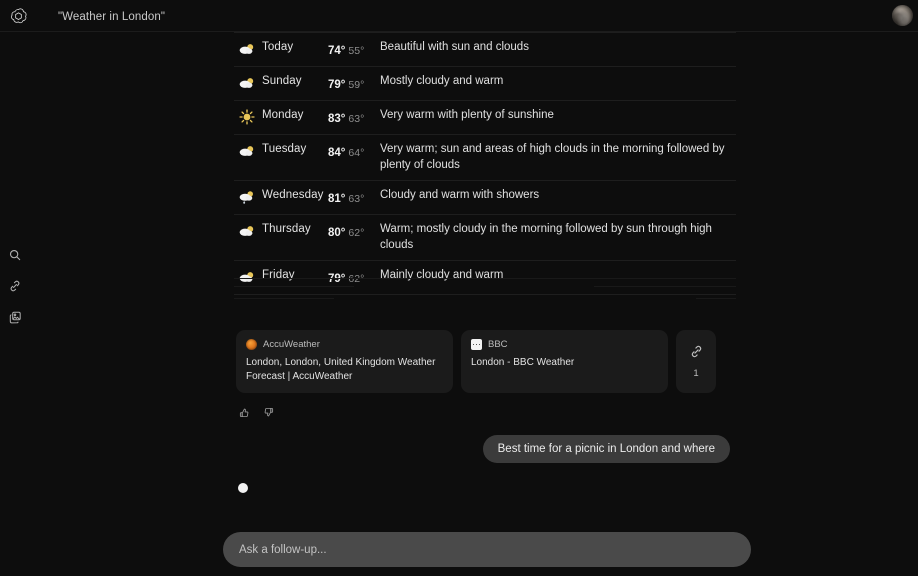 The image size is (918, 576). What do you see at coordinates (15, 304) in the screenshot?
I see `left-rail` at bounding box center [15, 304].